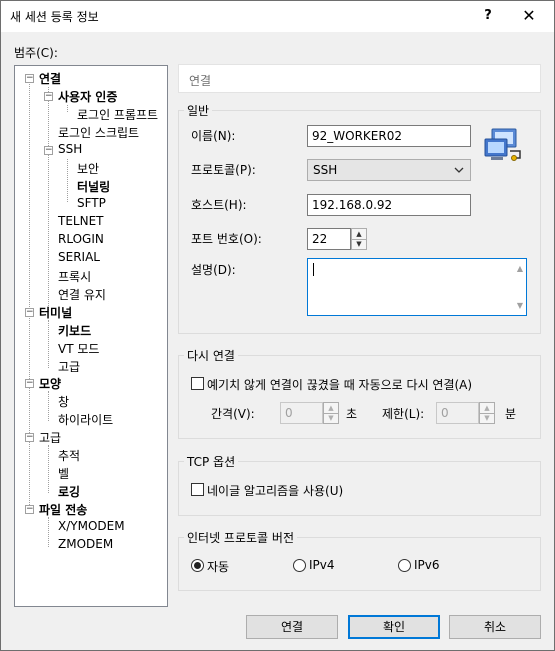 The image size is (555, 651). What do you see at coordinates (50, 437) in the screenshot?
I see `tree-item-advanced: 고급` at bounding box center [50, 437].